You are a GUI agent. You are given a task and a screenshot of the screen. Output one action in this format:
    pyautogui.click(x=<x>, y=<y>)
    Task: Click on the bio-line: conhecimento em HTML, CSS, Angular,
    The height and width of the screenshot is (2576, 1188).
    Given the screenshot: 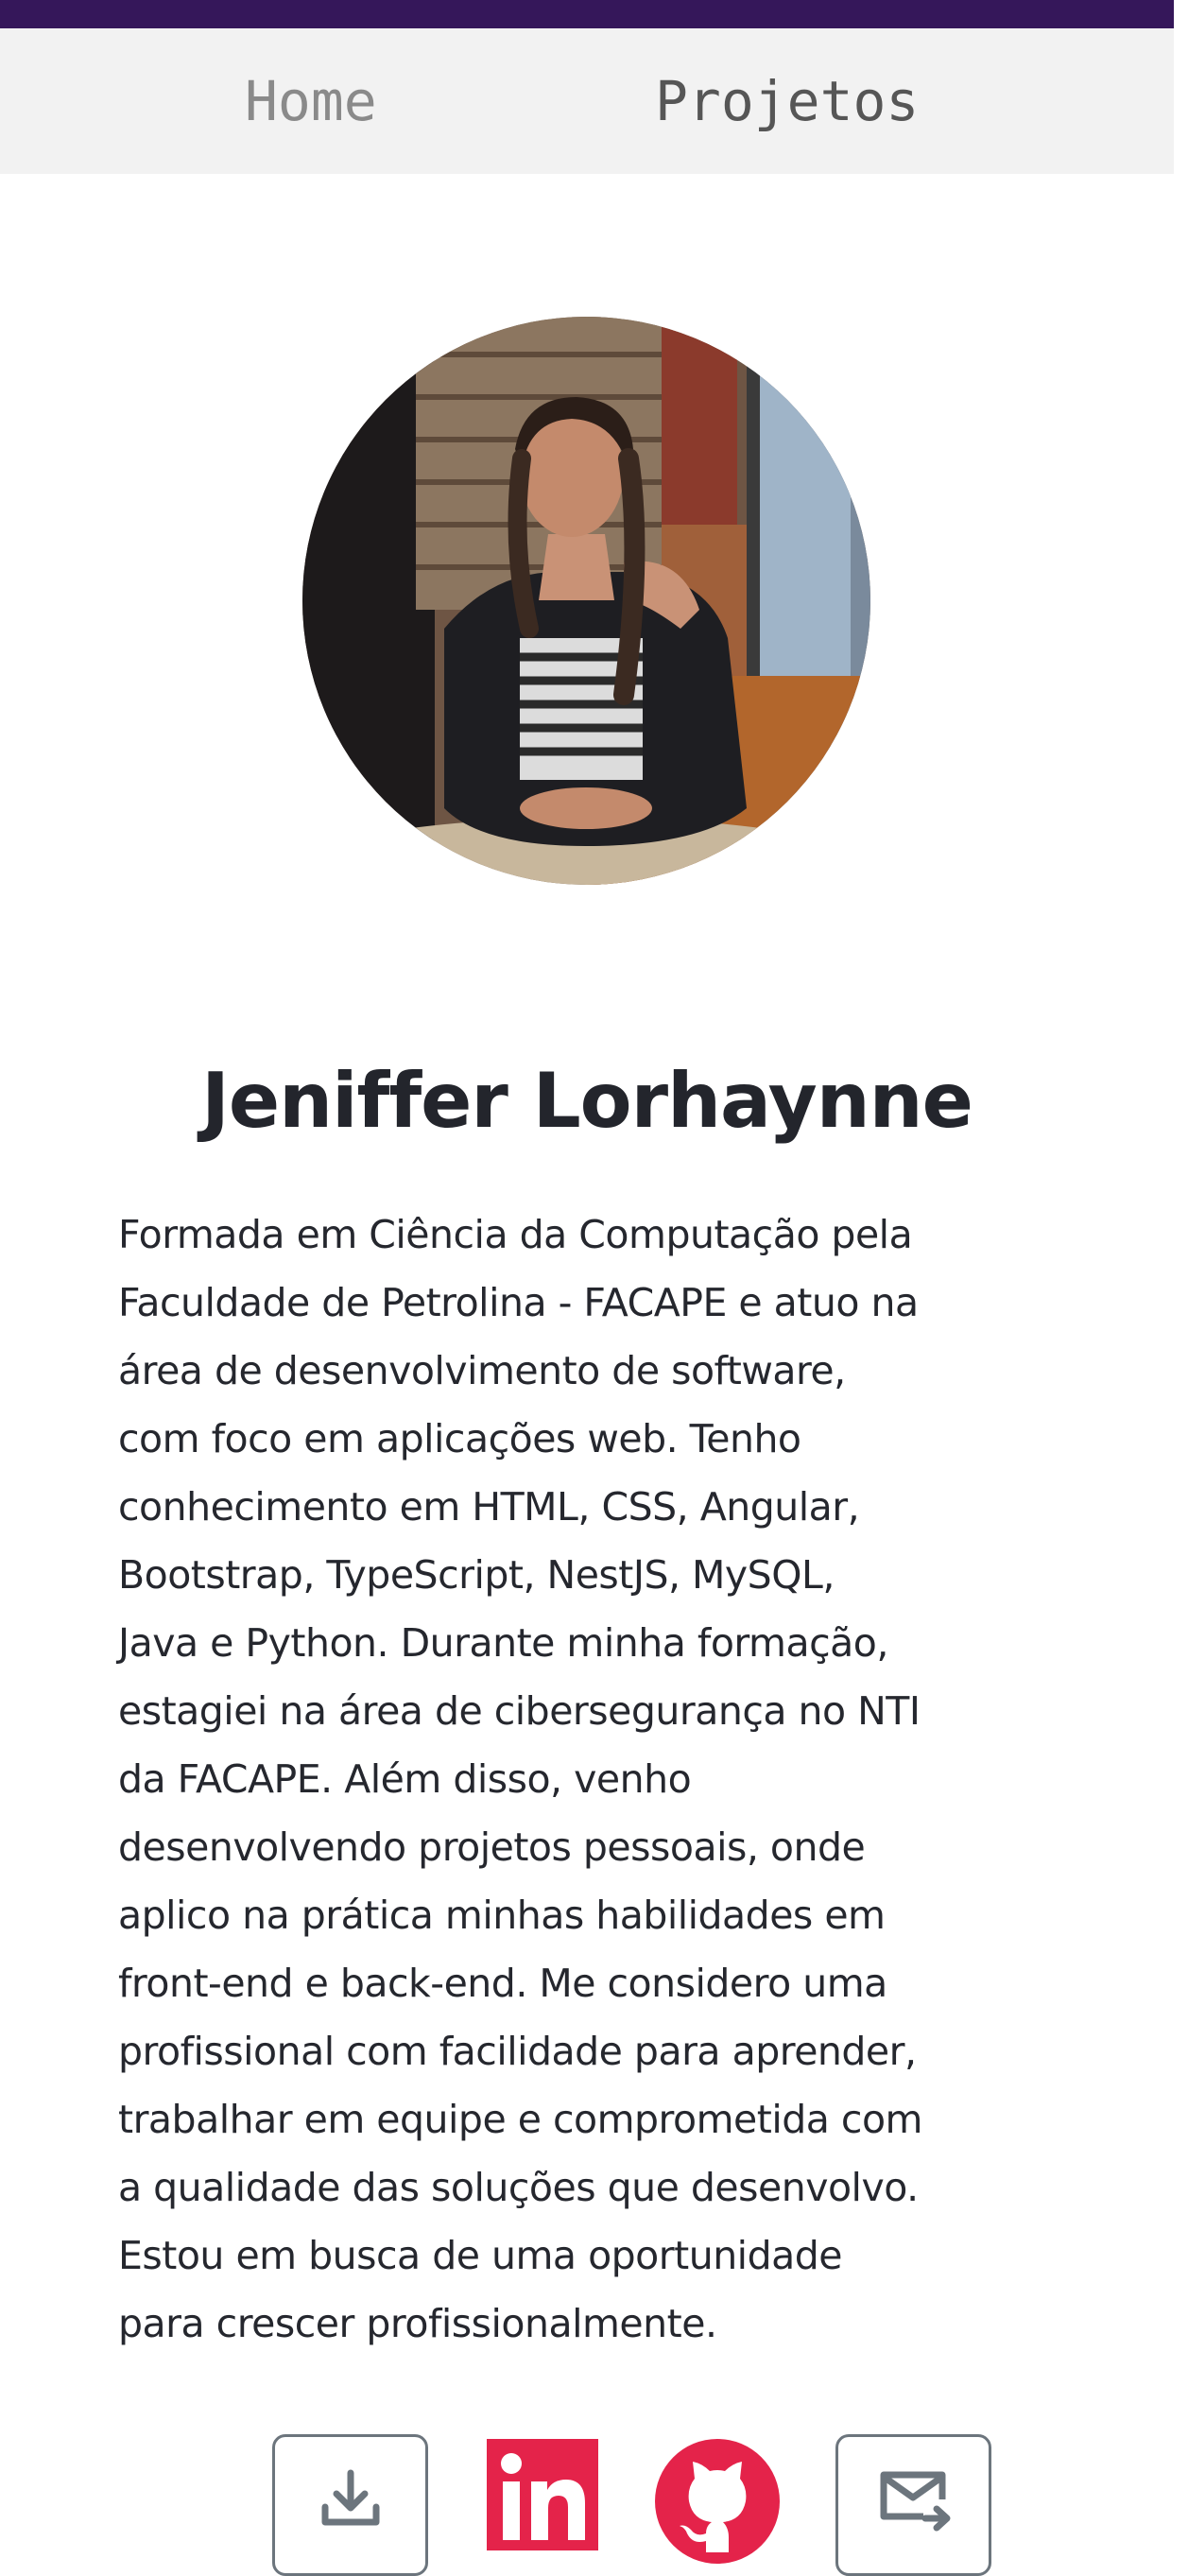 What is the action you would take?
    pyautogui.click(x=489, y=1507)
    